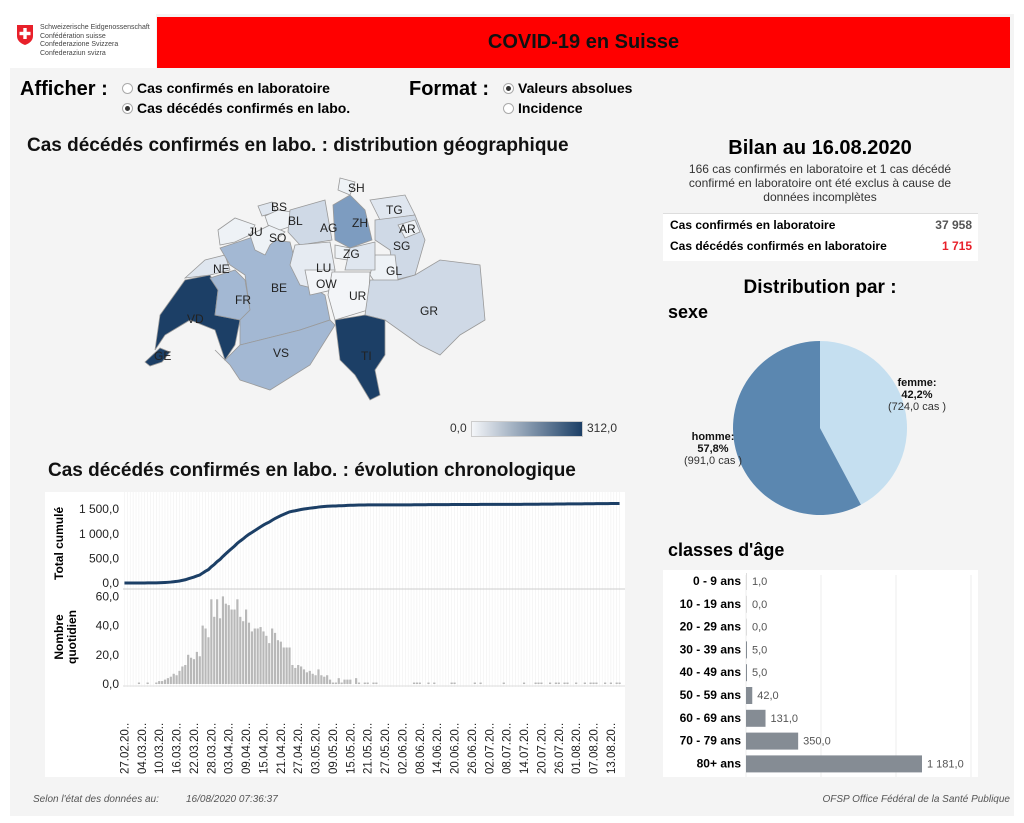 Image resolution: width=1024 pixels, height=823 pixels. Describe the element at coordinates (713, 437) in the screenshot. I see `pie-label-line: homme:` at that location.